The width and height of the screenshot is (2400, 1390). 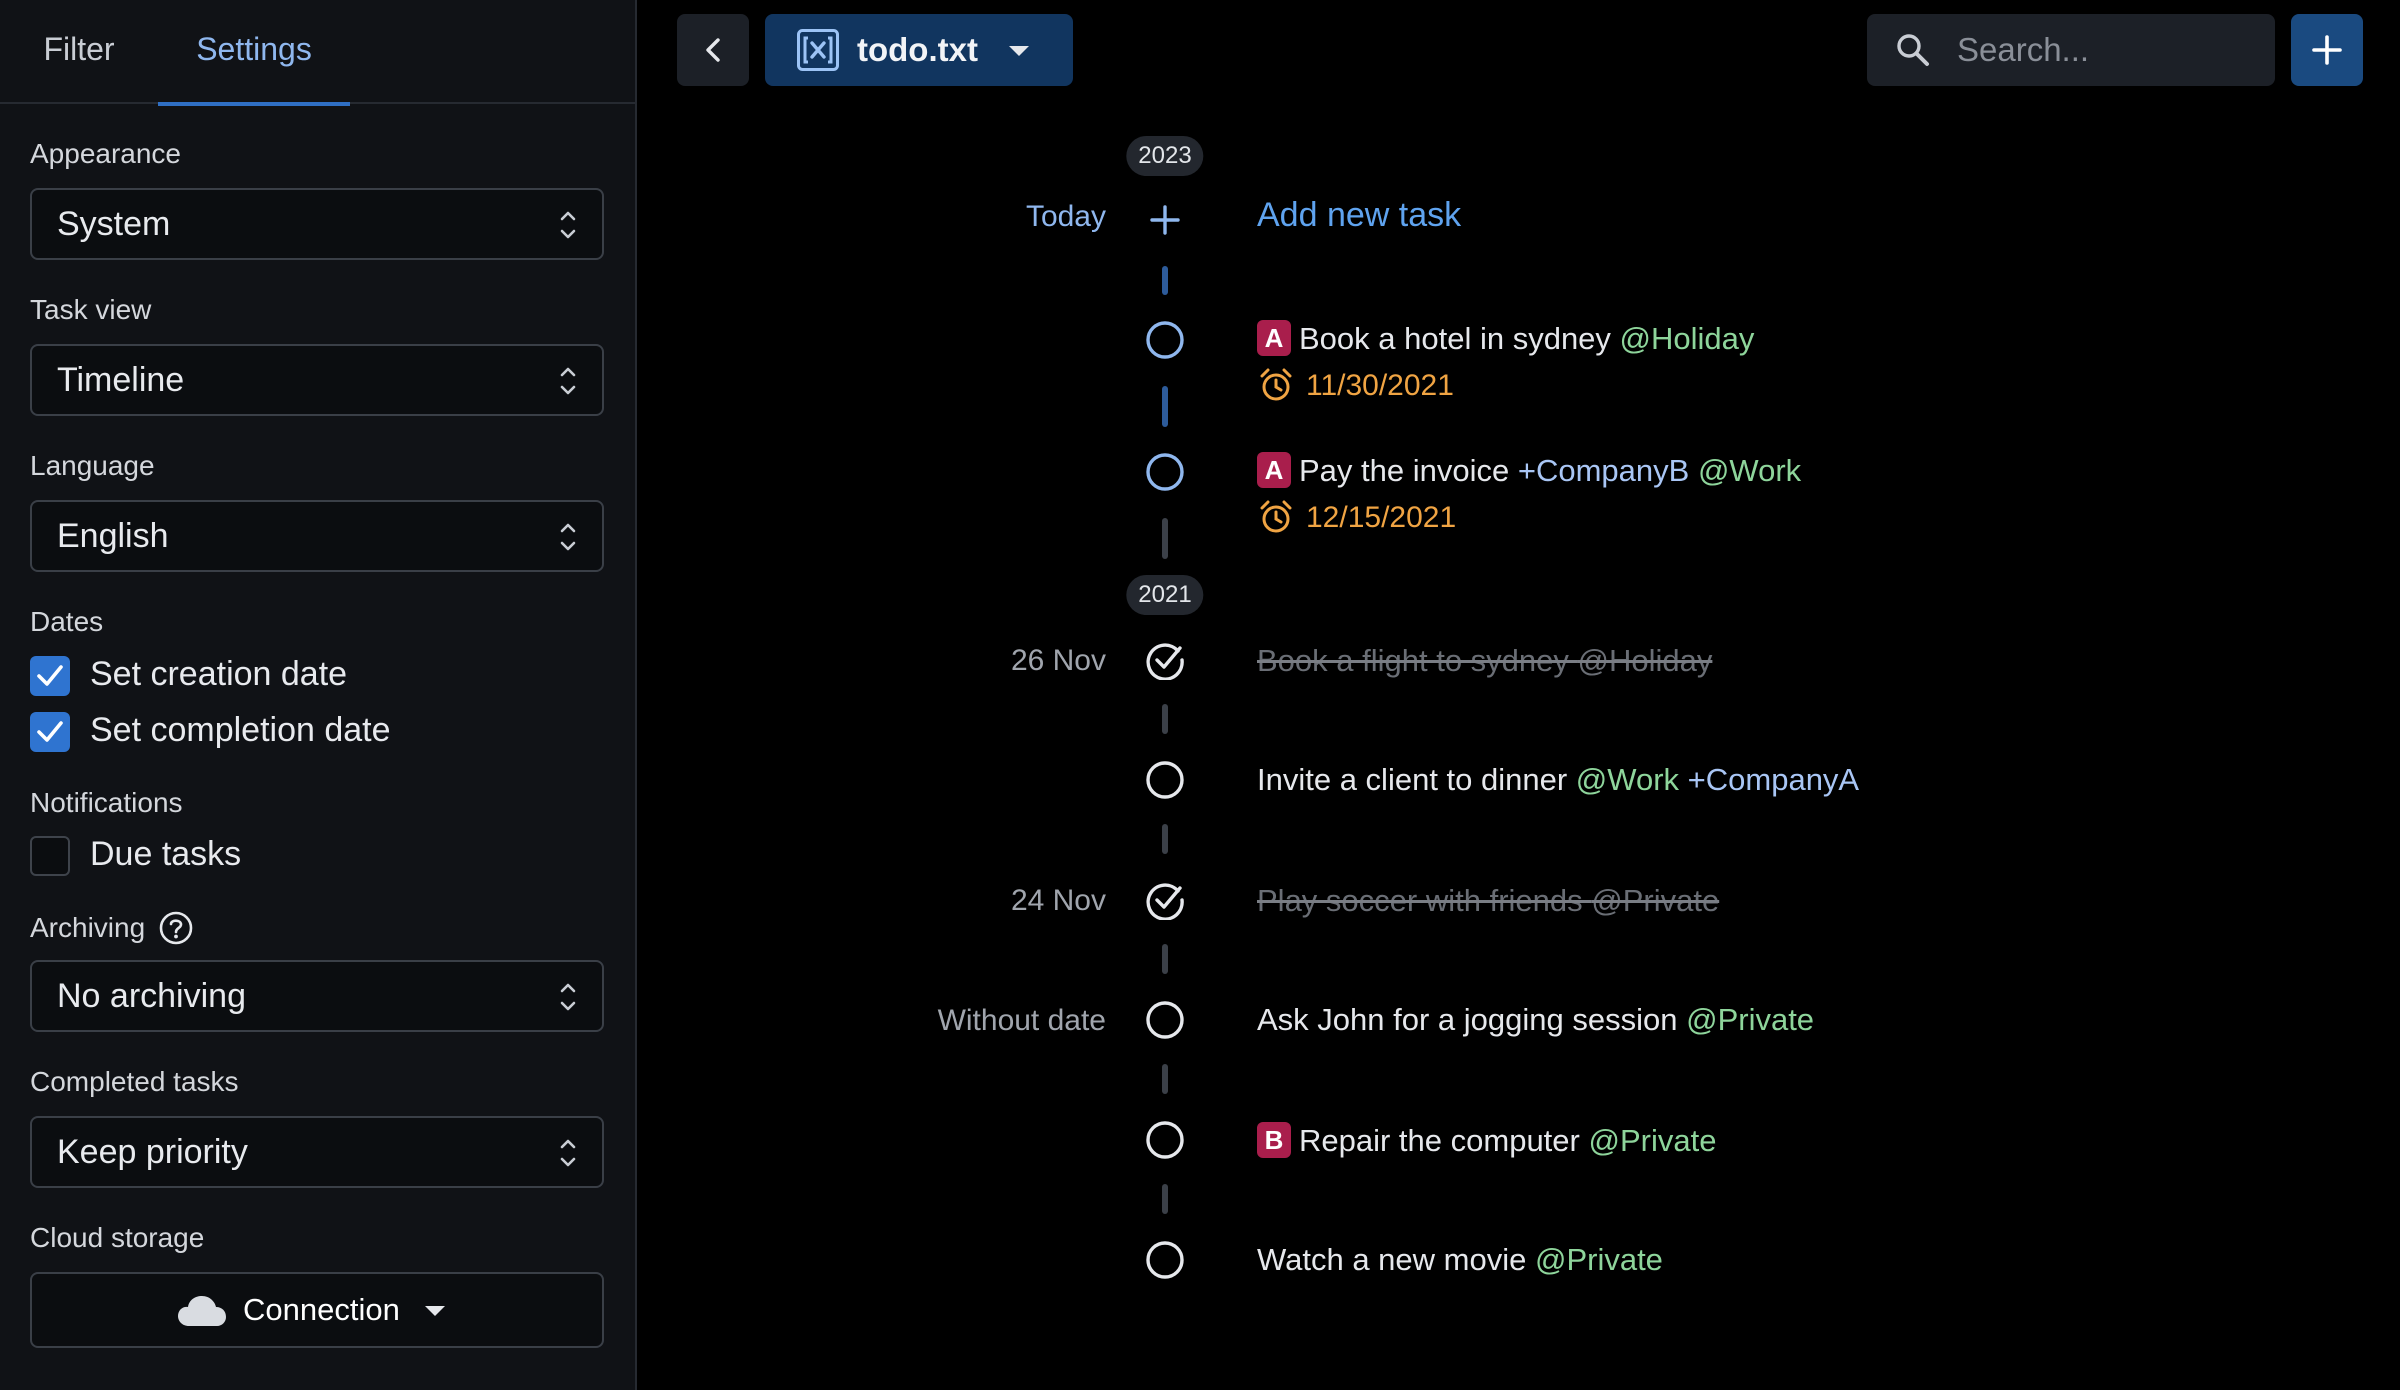 I want to click on priority-badge: A, so click(x=1274, y=470).